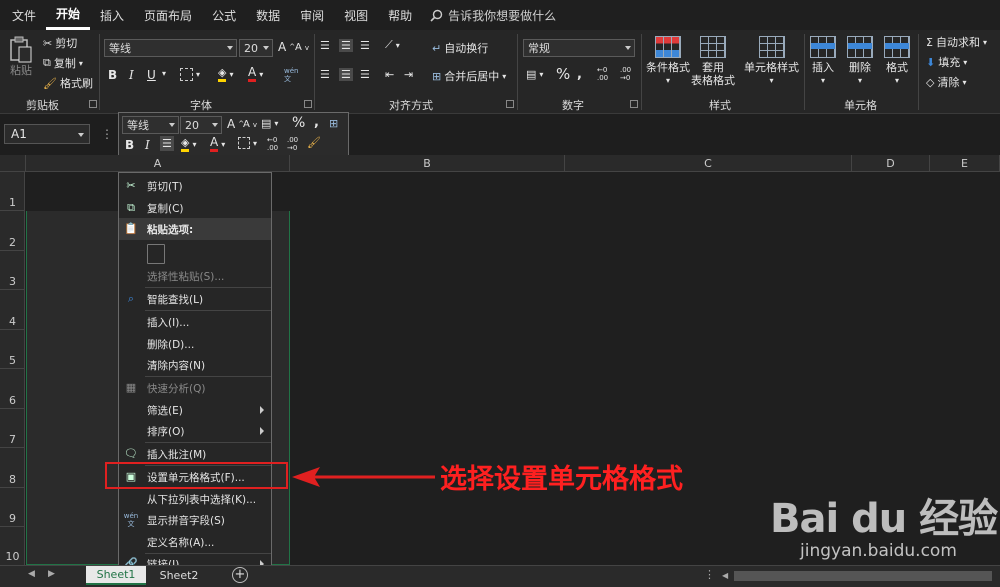 This screenshot has height=587, width=1000. What do you see at coordinates (965, 163) in the screenshot?
I see `column-header-e: E` at bounding box center [965, 163].